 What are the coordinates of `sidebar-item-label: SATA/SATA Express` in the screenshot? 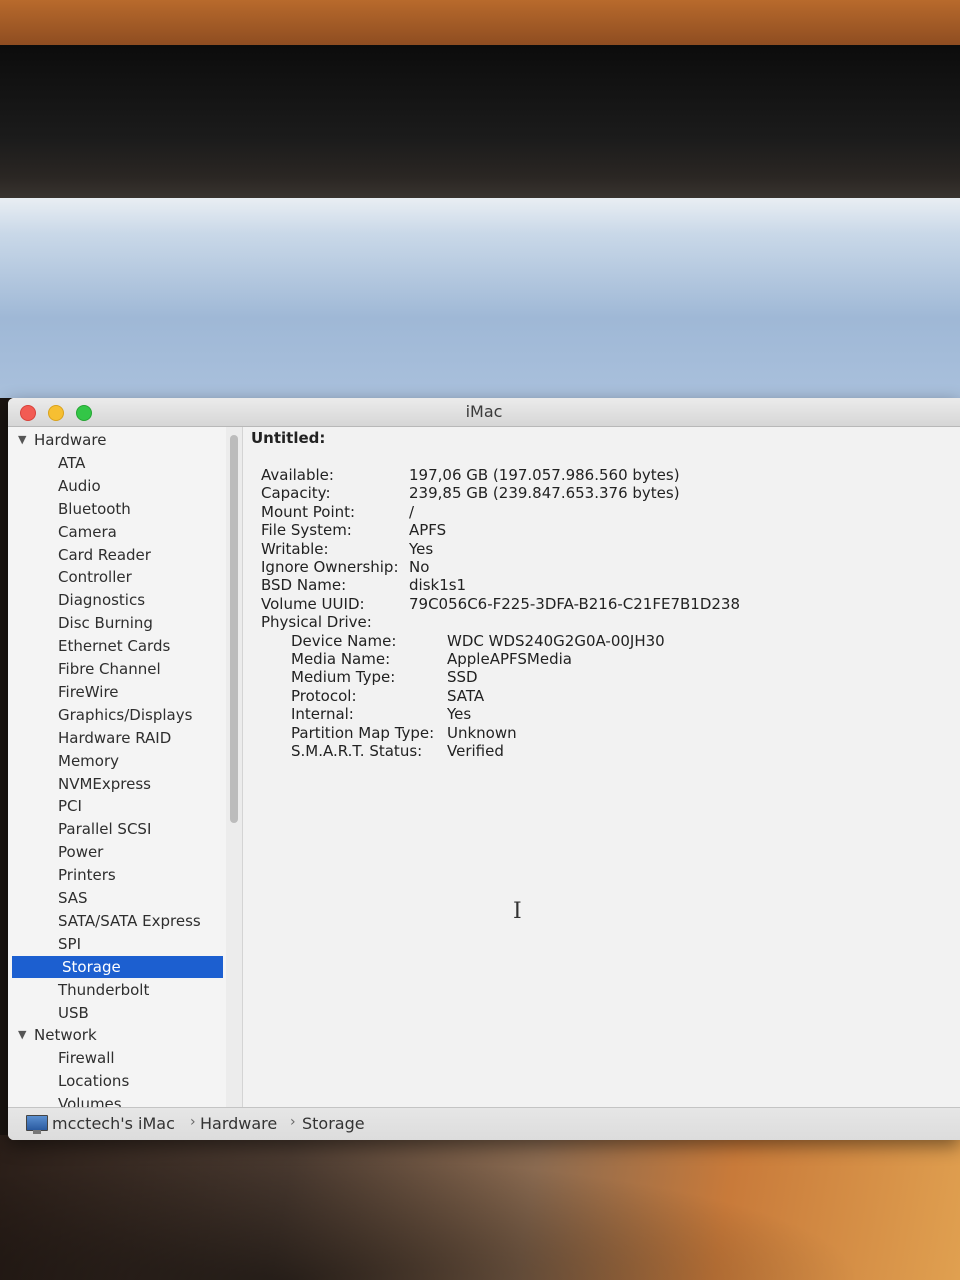 It's located at (129, 920).